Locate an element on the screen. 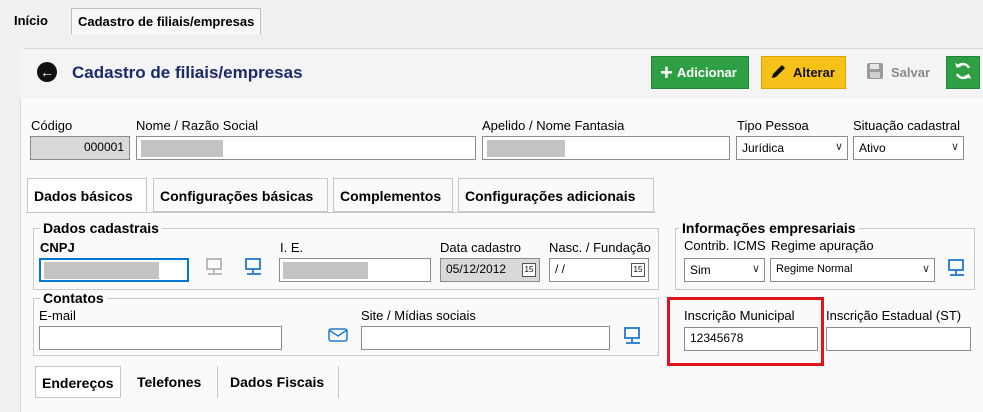 This screenshot has width=983, height=412. contatos-title: Contatos is located at coordinates (73, 298).